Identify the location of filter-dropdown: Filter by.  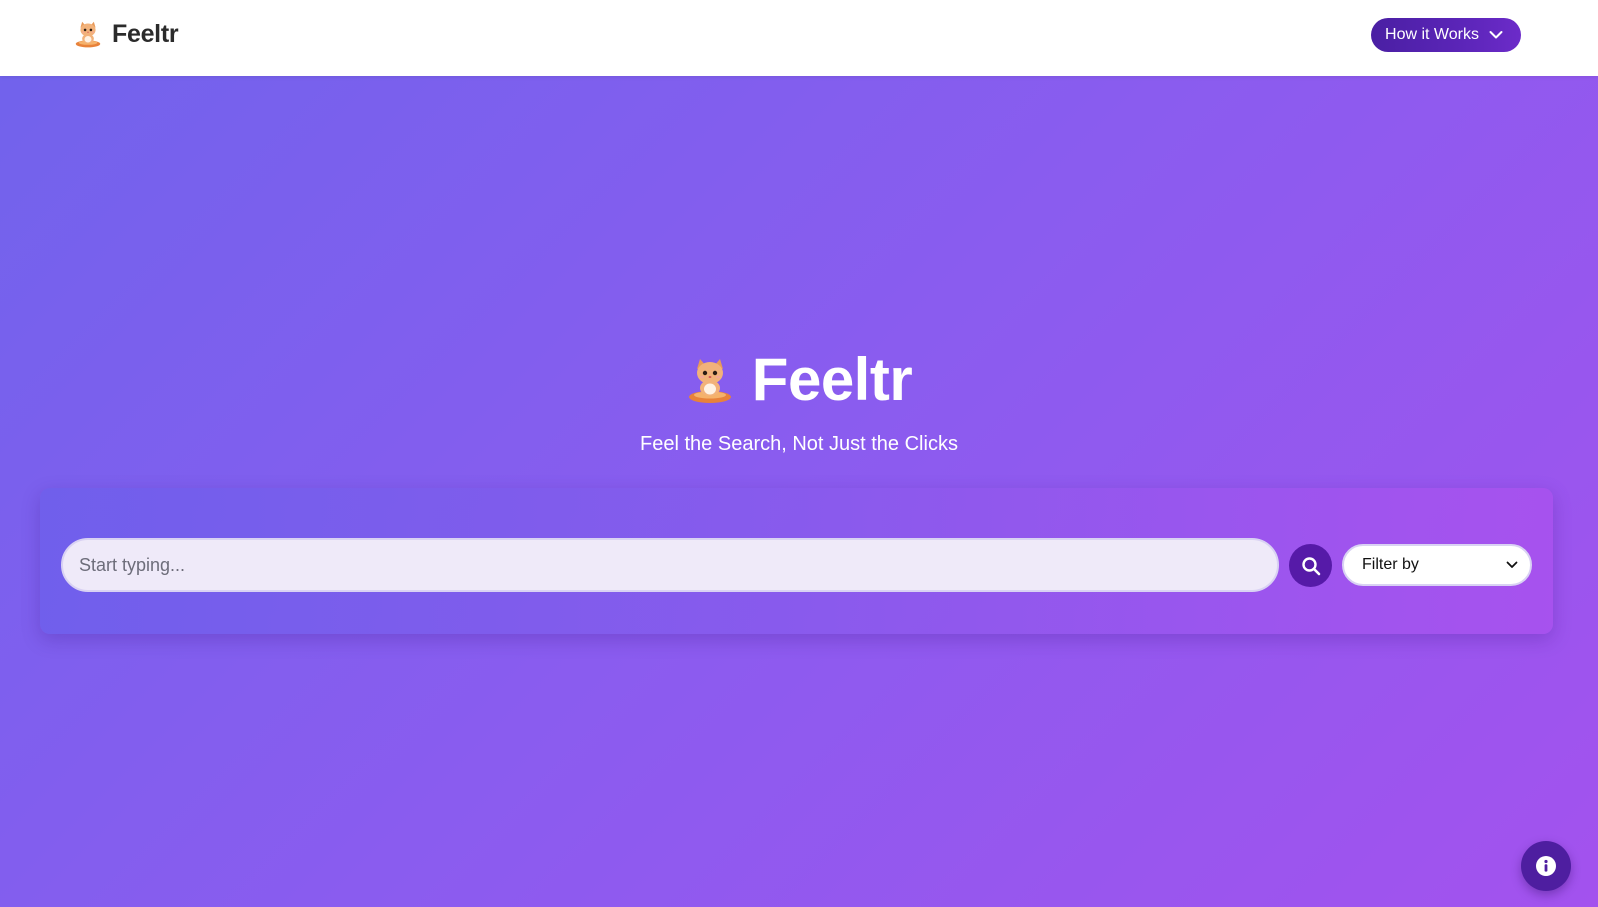
(1437, 565).